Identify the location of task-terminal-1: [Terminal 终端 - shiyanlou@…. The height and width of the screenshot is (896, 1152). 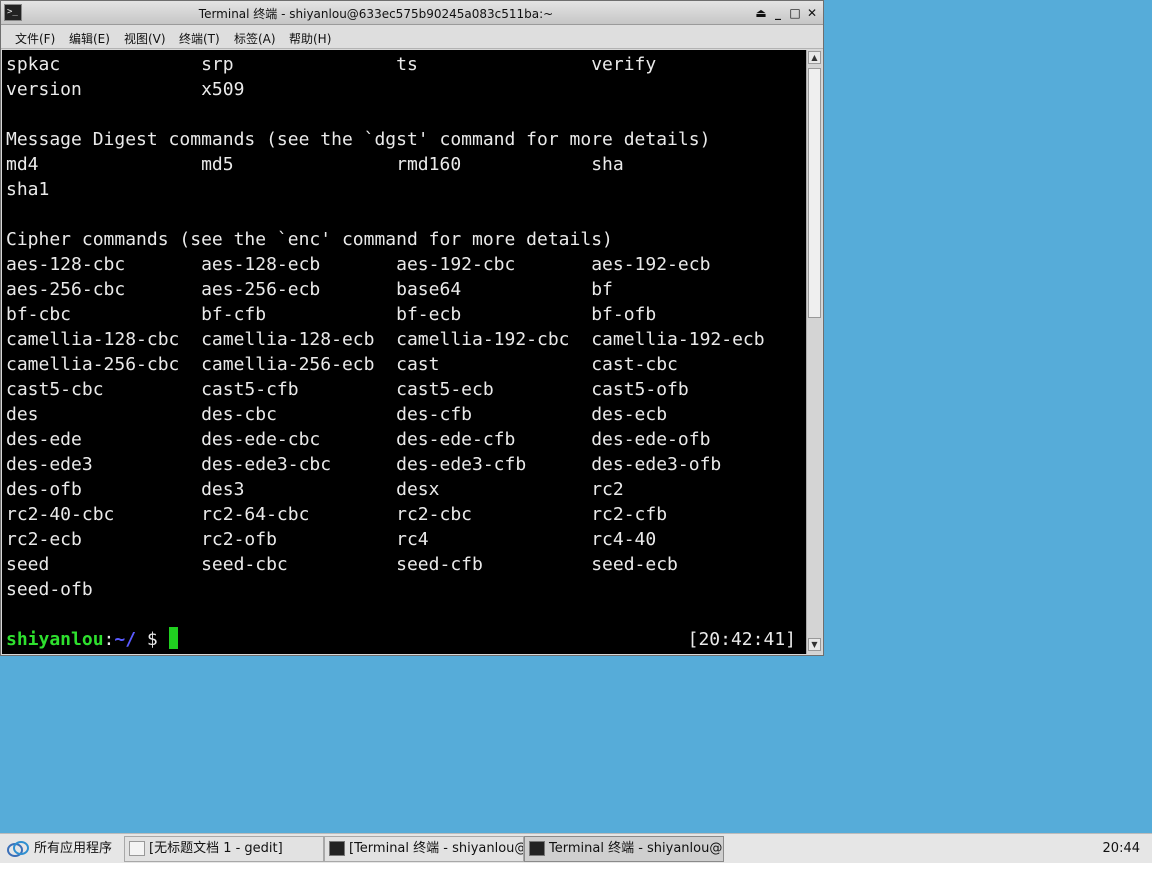
(424, 849).